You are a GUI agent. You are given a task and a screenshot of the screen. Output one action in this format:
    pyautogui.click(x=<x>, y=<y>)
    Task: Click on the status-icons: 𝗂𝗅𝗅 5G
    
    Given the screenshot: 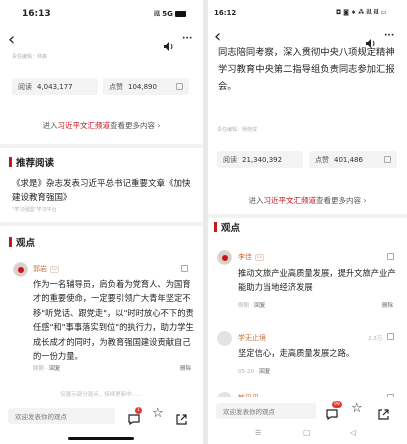 What is the action you would take?
    pyautogui.click(x=170, y=14)
    